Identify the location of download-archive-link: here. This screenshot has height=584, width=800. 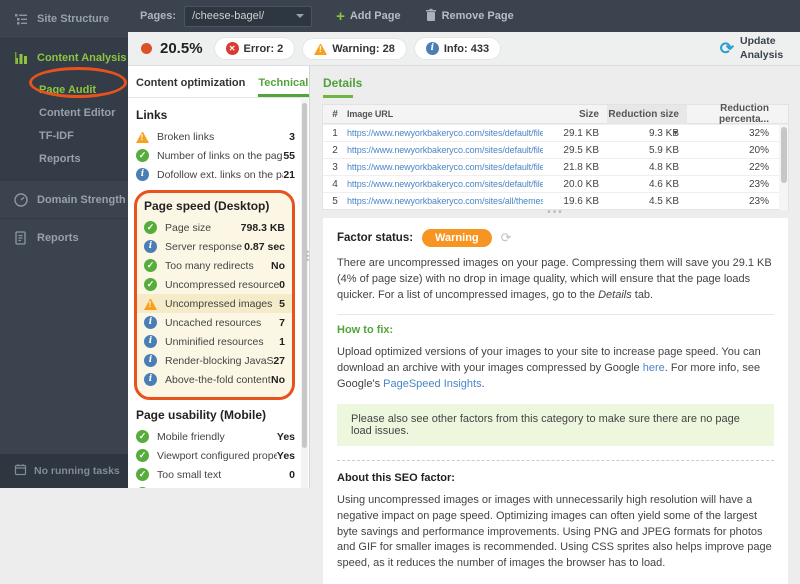
(654, 368).